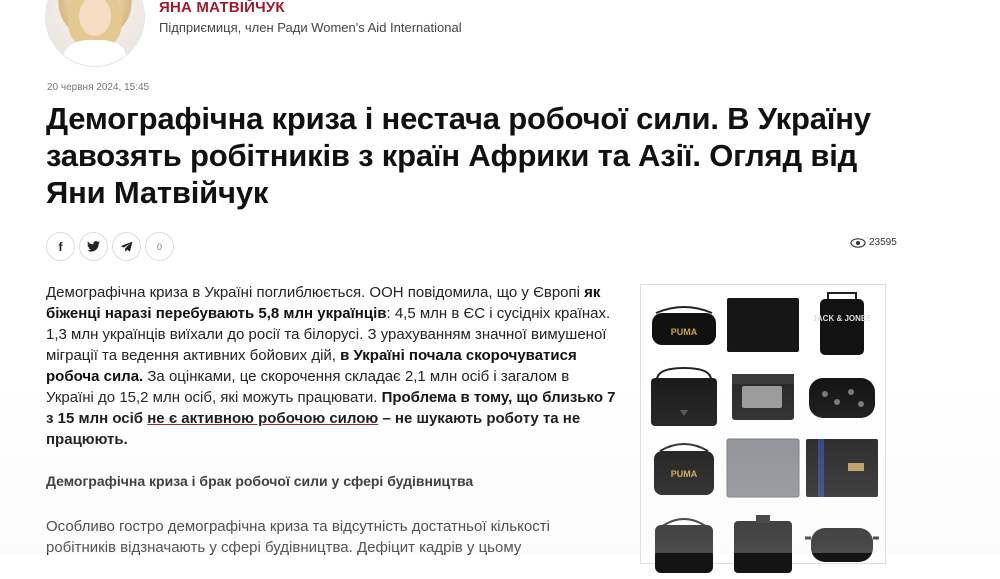  What do you see at coordinates (98, 87) in the screenshot?
I see `article-date: 20 червня 2024, 15:45` at bounding box center [98, 87].